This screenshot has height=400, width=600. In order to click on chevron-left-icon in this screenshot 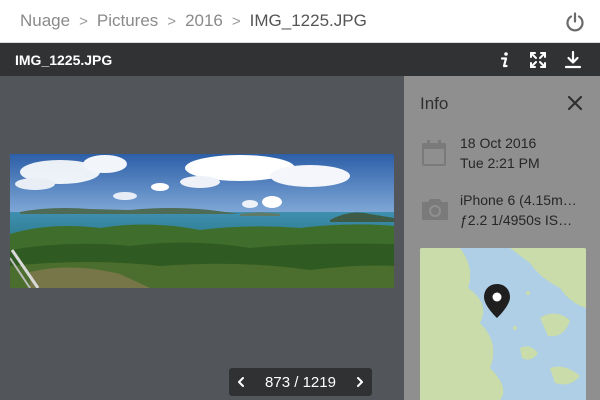, I will do `click(241, 382)`.